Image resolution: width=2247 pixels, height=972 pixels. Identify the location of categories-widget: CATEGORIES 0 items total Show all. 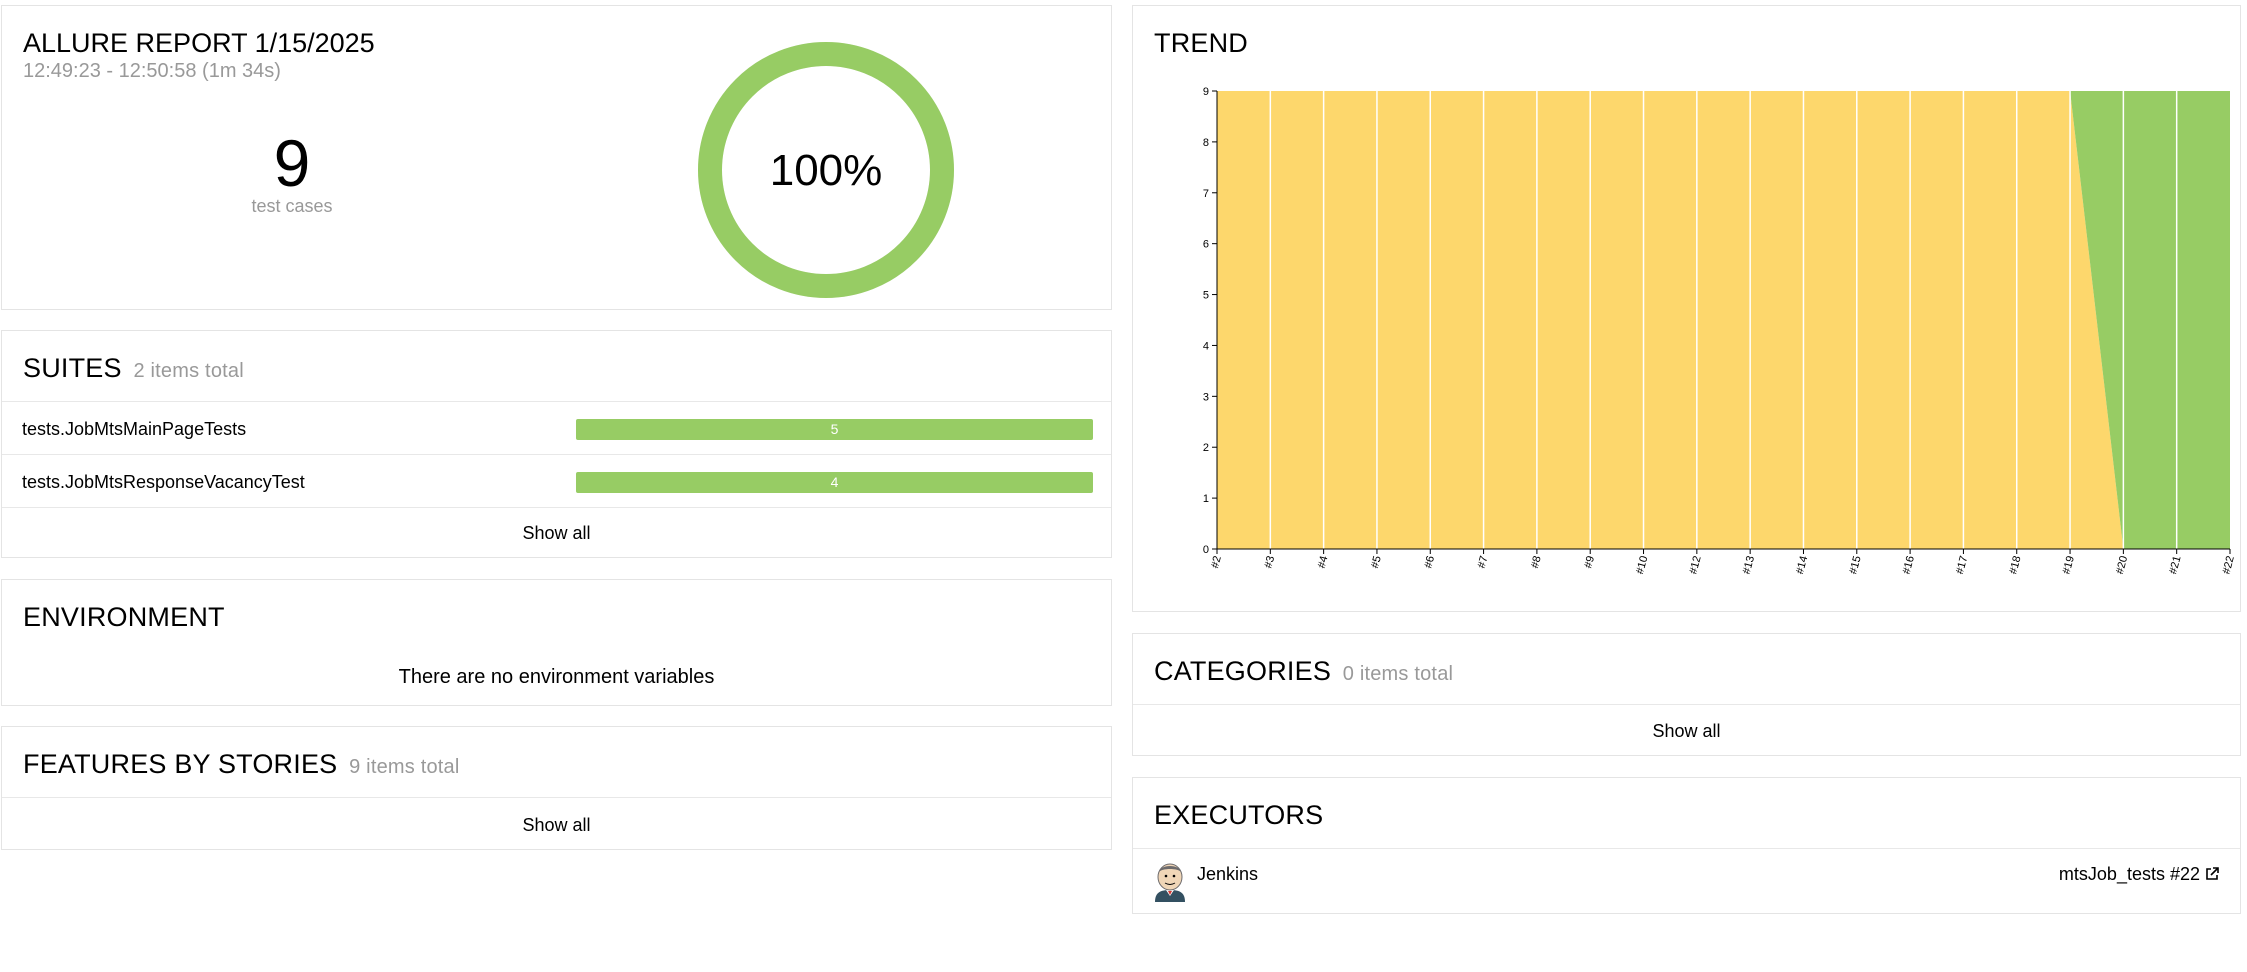
(1686, 694).